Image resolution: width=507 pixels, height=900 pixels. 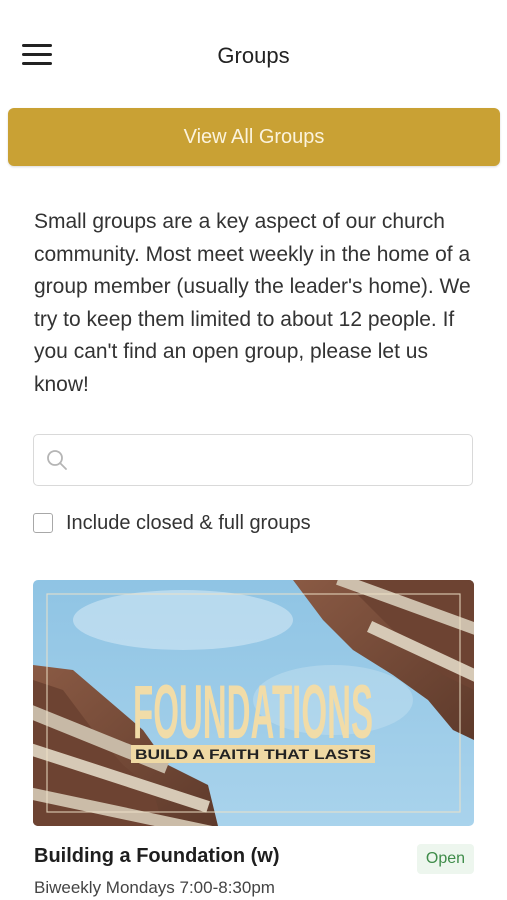 What do you see at coordinates (270, 461) in the screenshot?
I see `search-input` at bounding box center [270, 461].